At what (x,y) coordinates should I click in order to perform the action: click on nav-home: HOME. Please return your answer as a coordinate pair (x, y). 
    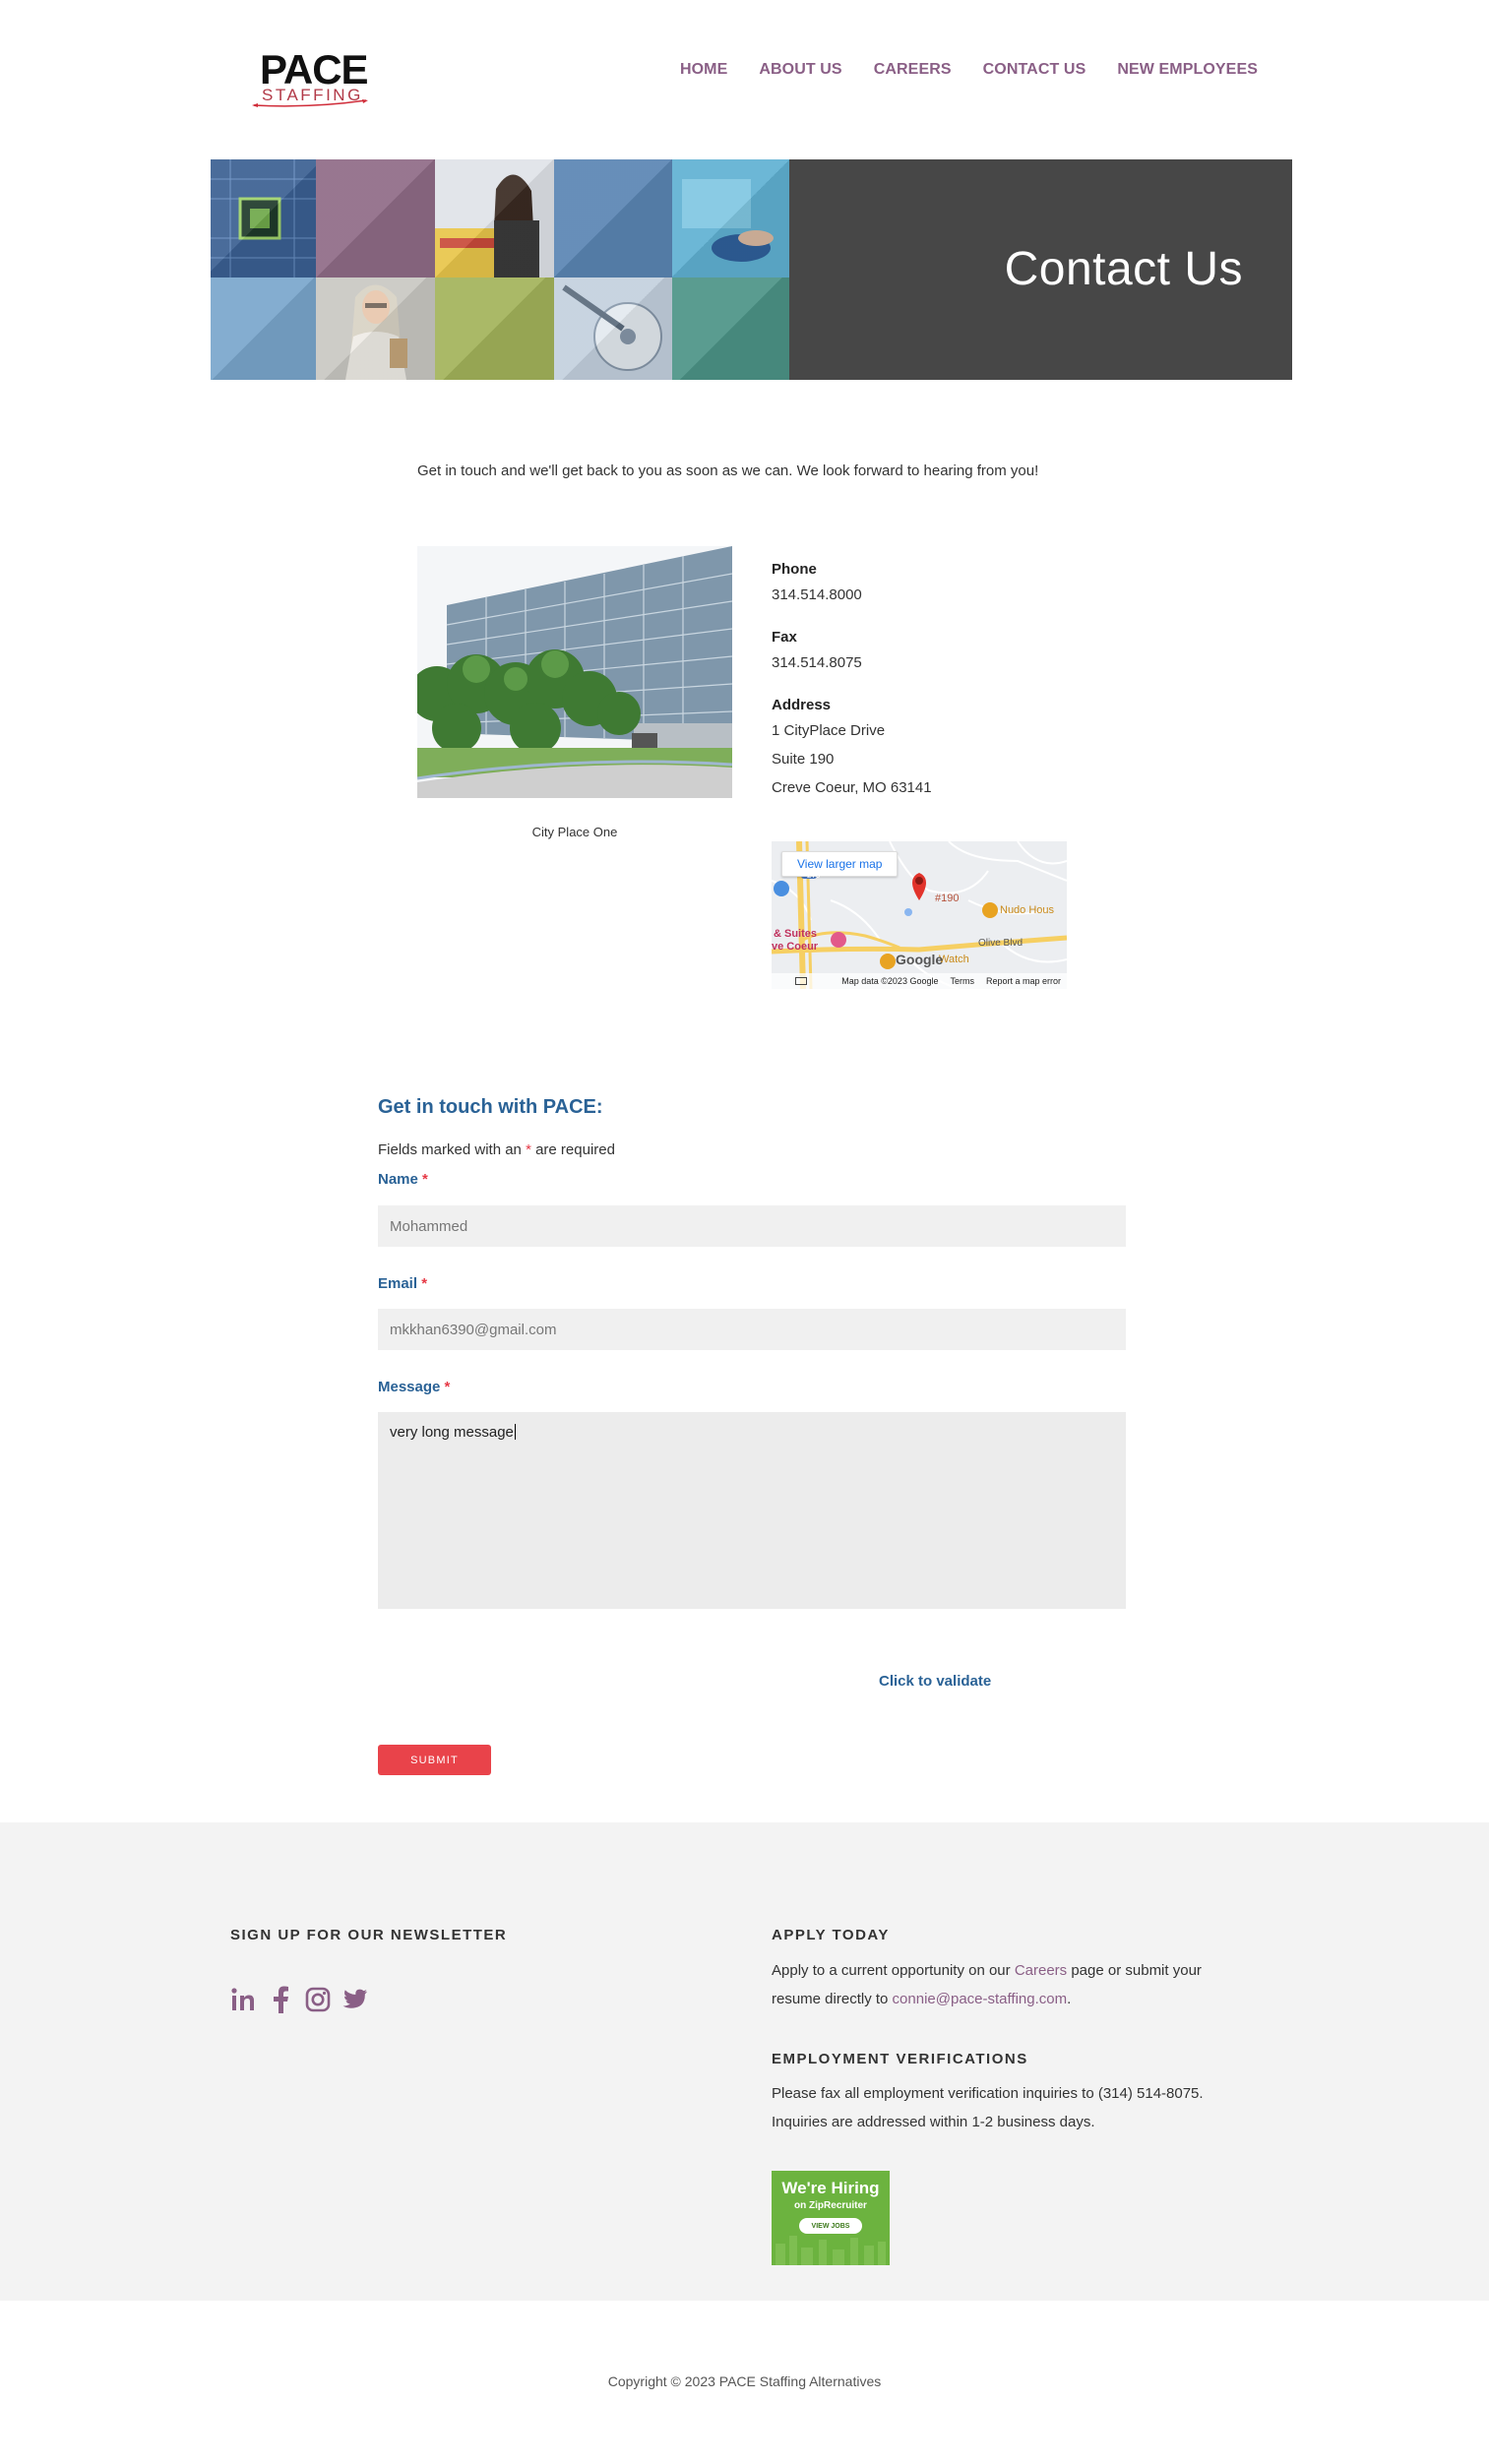
    Looking at the image, I should click on (703, 70).